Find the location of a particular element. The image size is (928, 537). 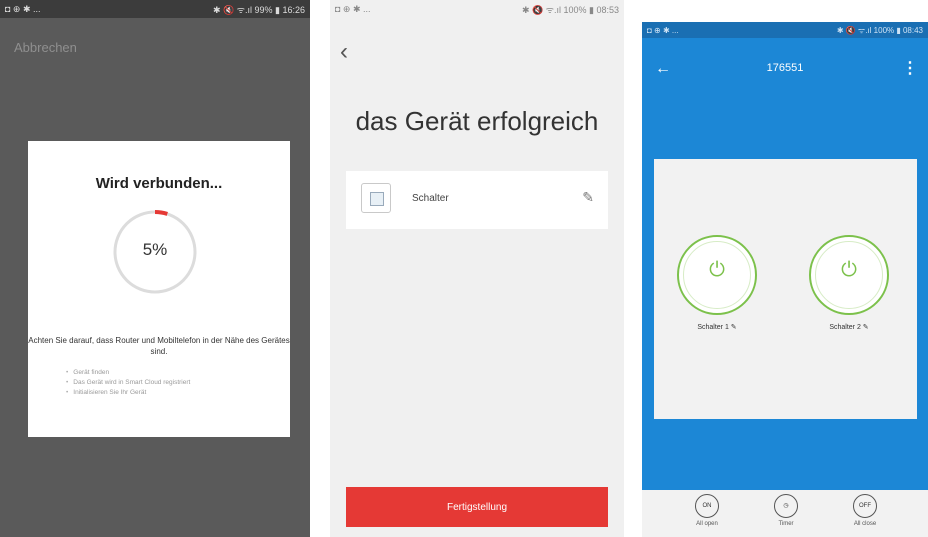

step-item: Initialisieren Sie Ihr Gerät is located at coordinates (128, 393).